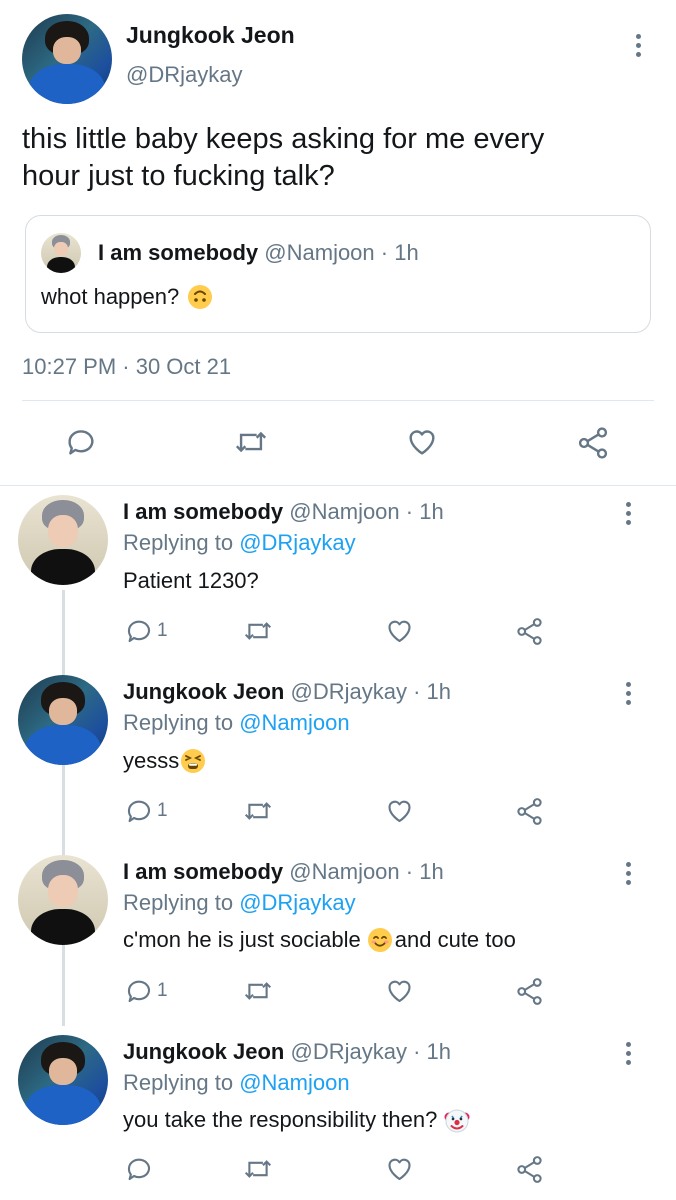 This screenshot has height=1200, width=676. What do you see at coordinates (184, 75) in the screenshot?
I see `author-handle: @DRjaykay` at bounding box center [184, 75].